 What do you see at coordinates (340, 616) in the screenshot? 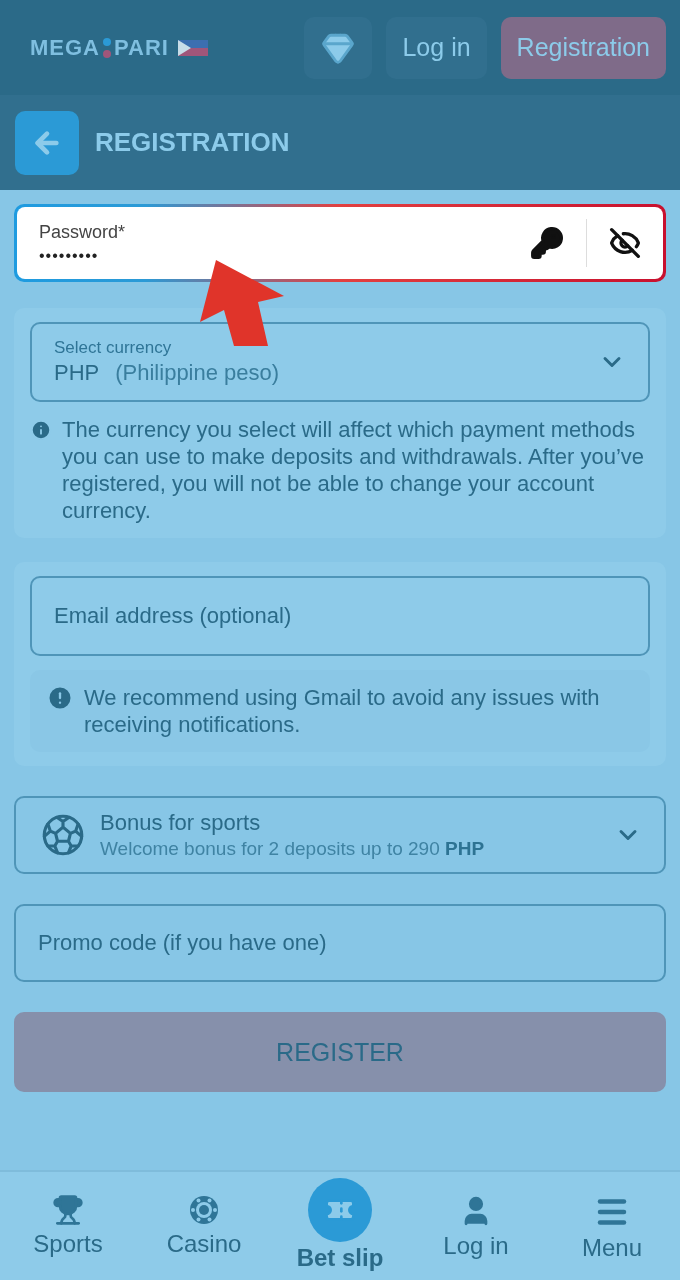
I see `email-field: Email address (optional)` at bounding box center [340, 616].